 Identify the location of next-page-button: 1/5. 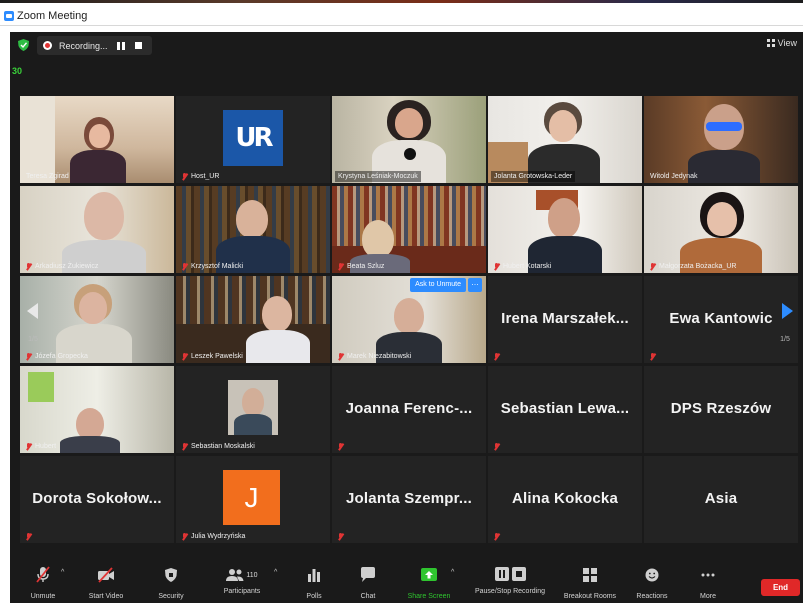
(785, 317).